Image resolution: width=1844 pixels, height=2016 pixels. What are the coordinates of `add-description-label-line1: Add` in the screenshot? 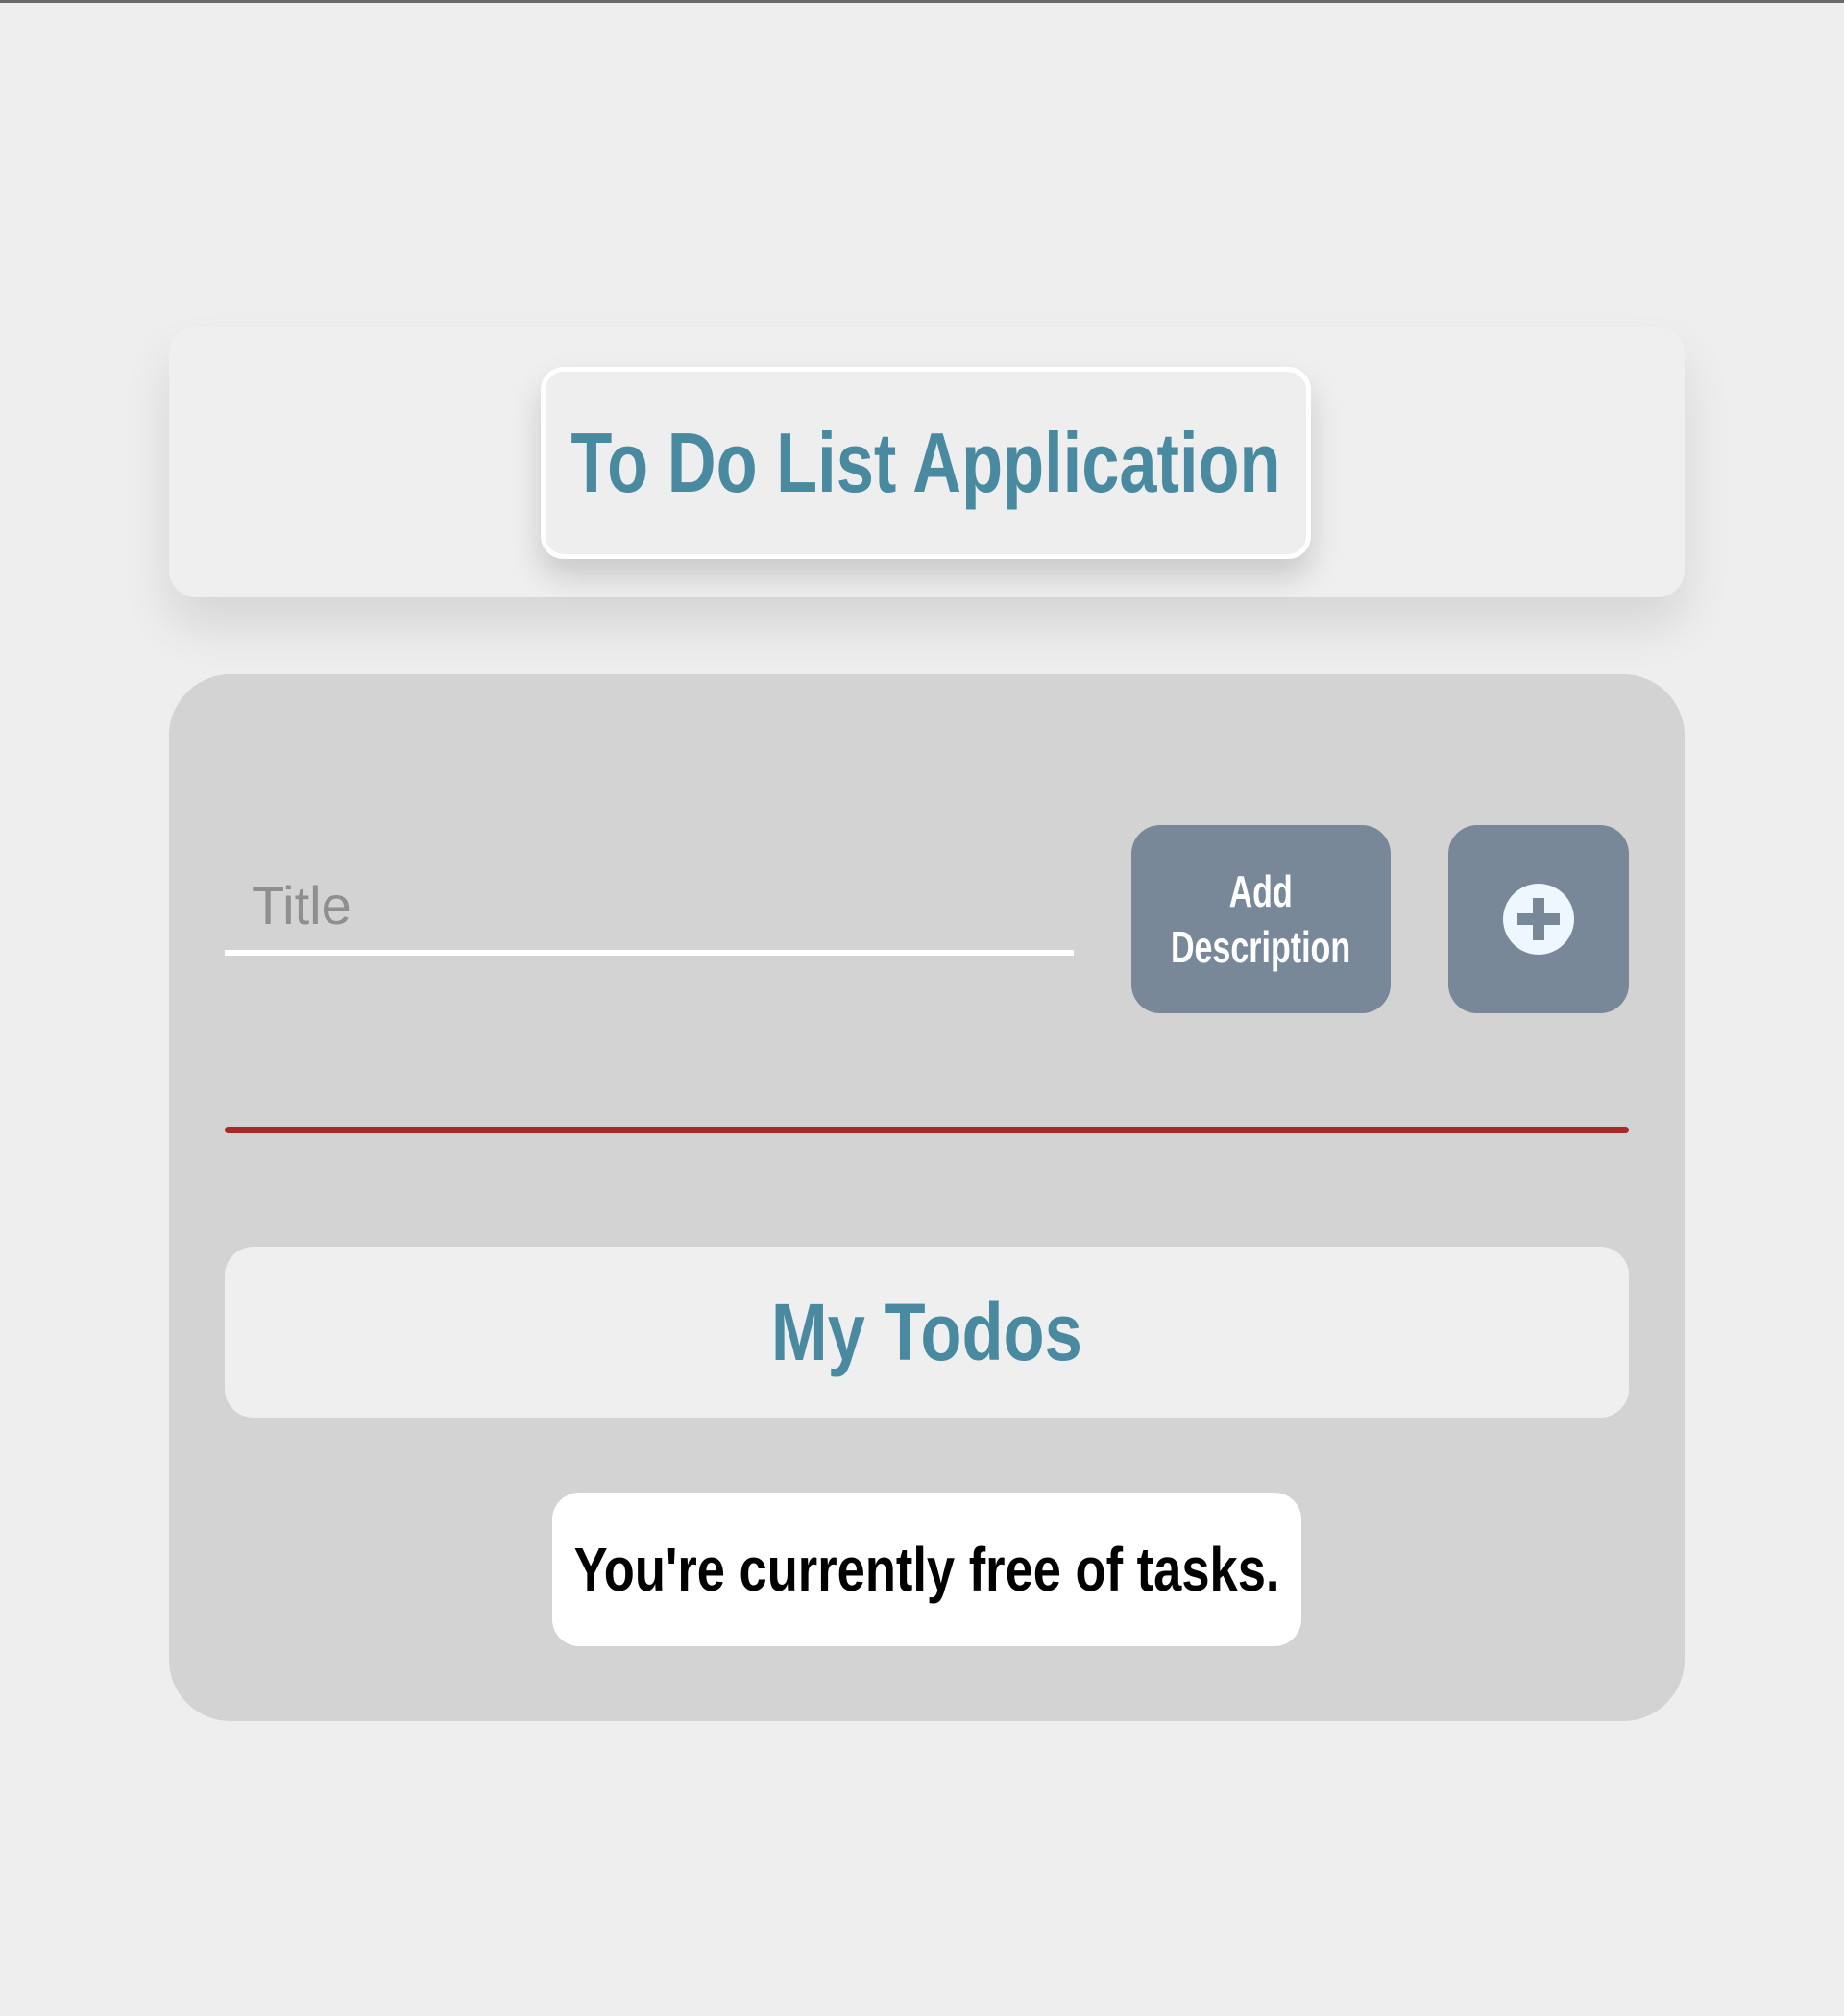 It's located at (1261, 891).